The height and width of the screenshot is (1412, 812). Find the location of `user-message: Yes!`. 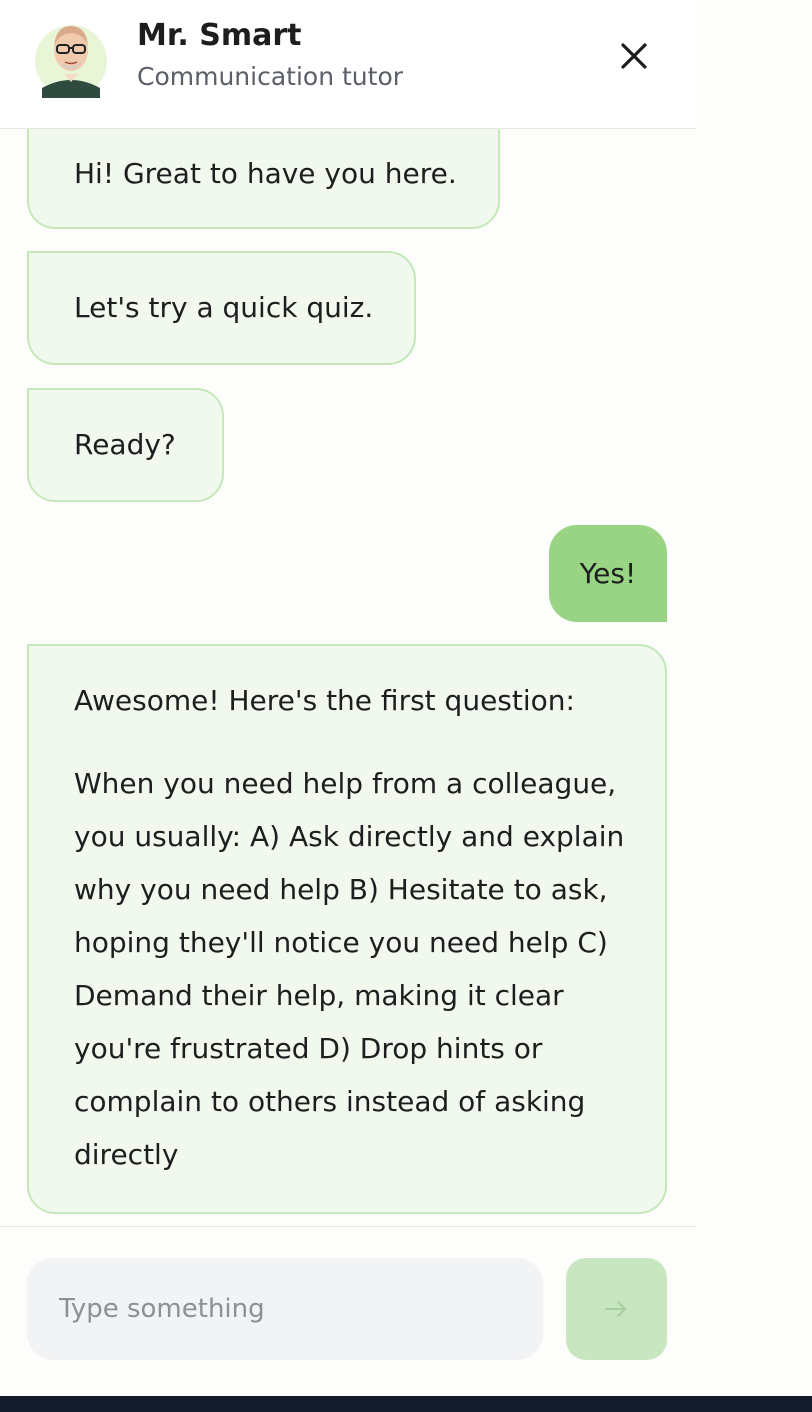

user-message: Yes! is located at coordinates (608, 573).